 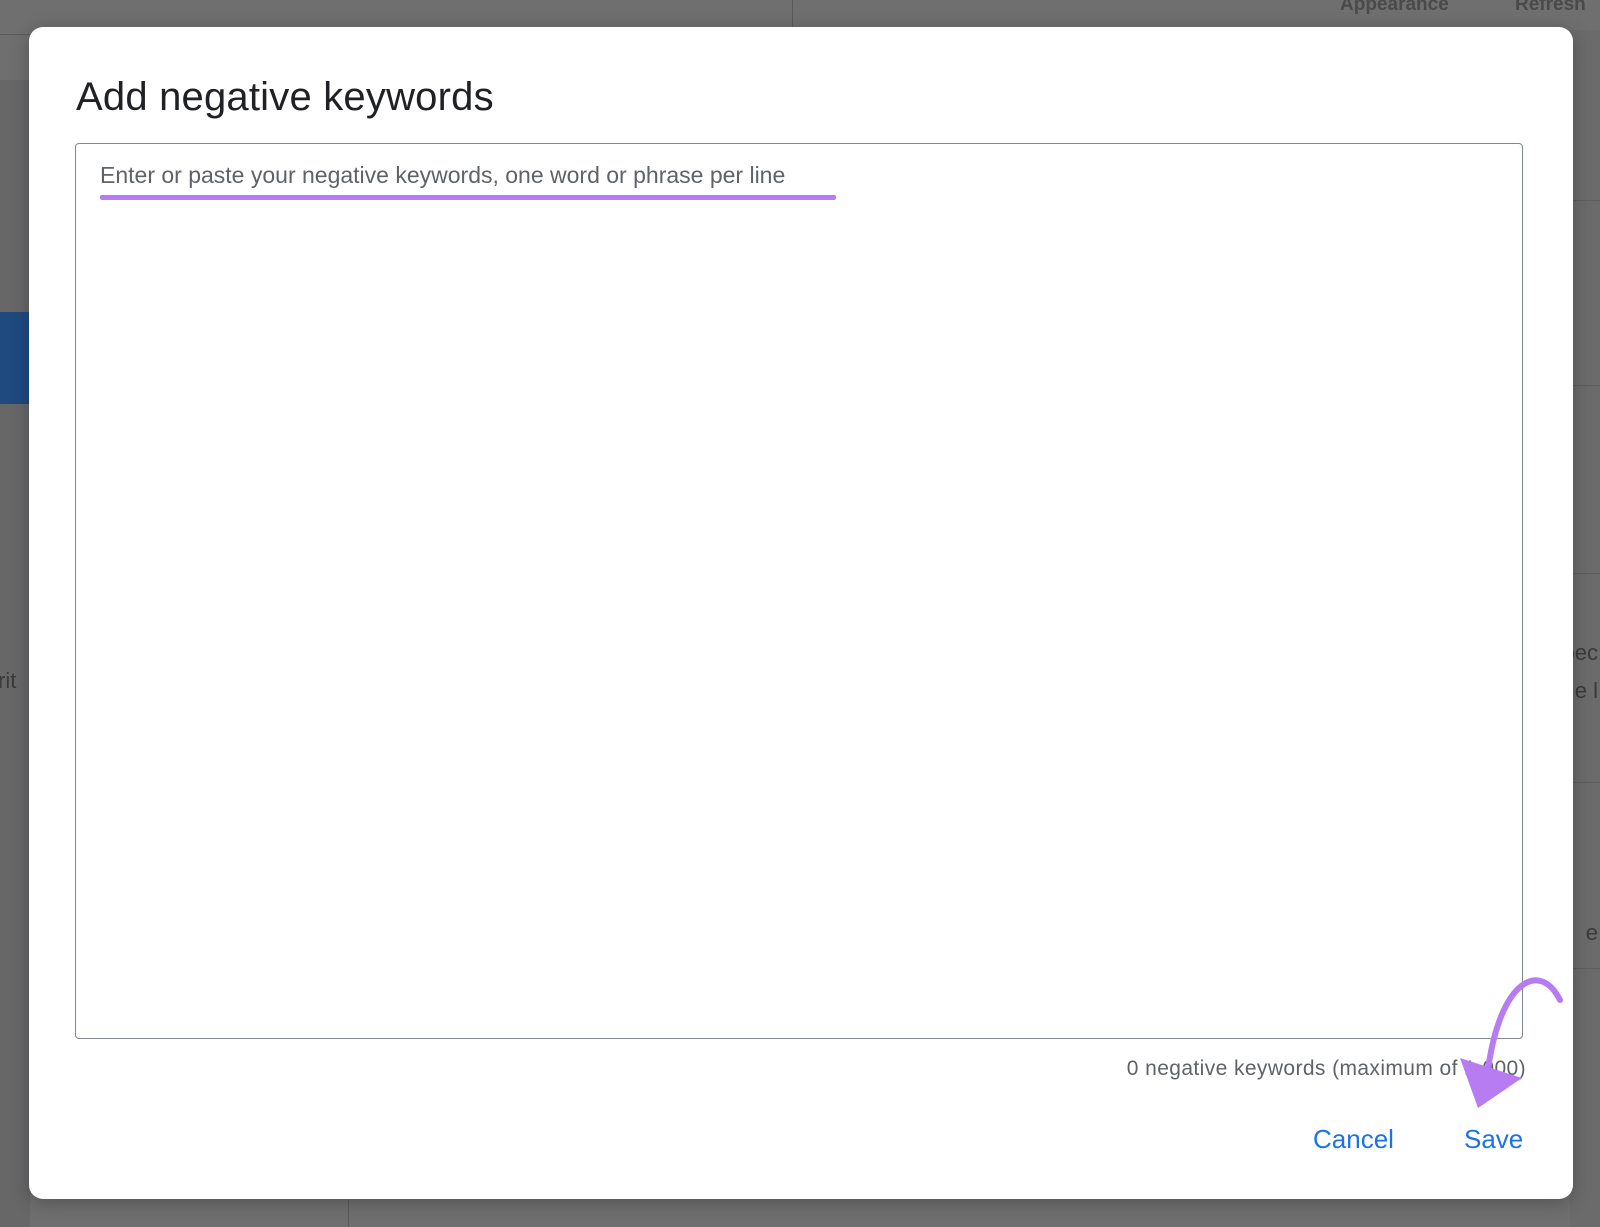 I want to click on background-tab-refresh: Refresh, so click(x=1550, y=7).